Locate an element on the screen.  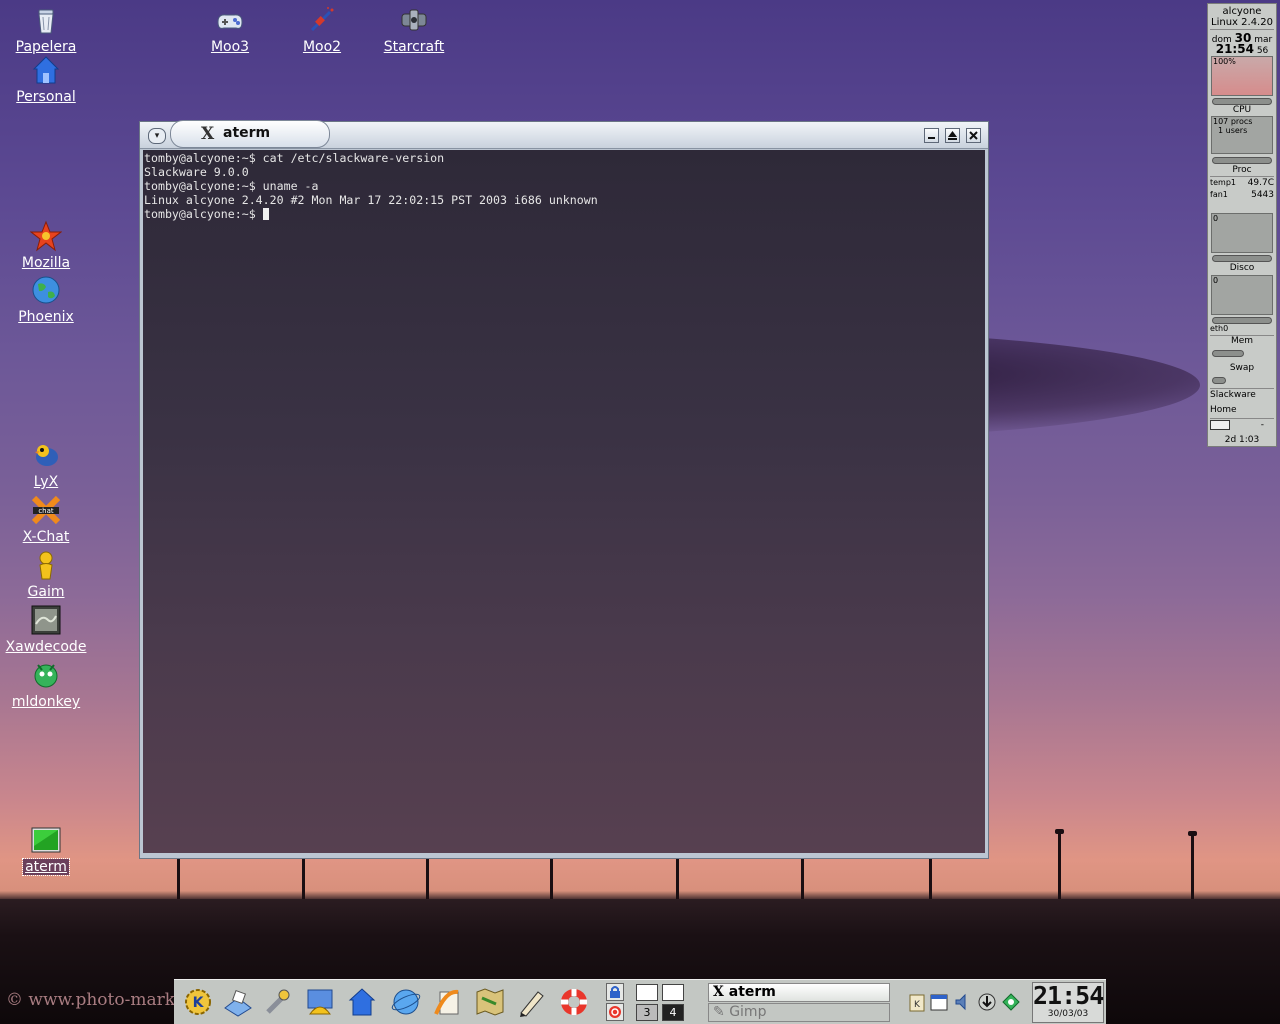
gk-users: 1 users is located at coordinates (1233, 130).